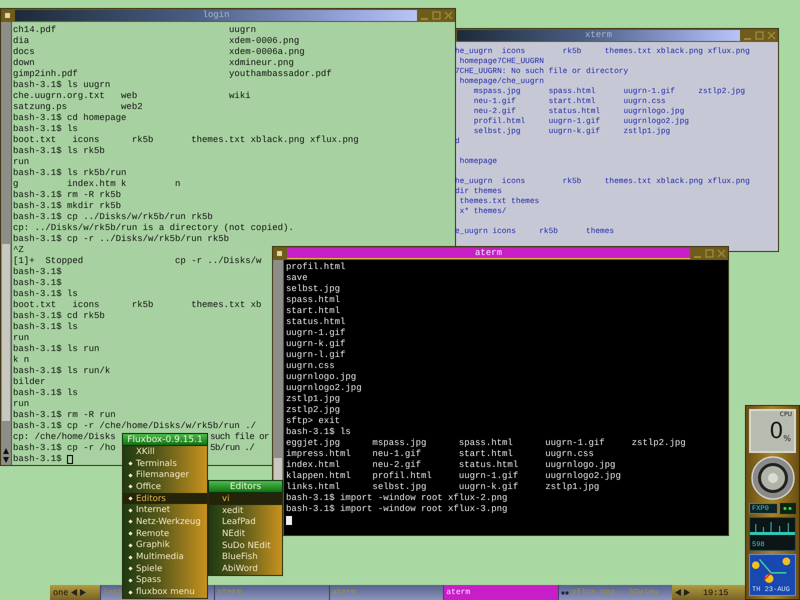 The width and height of the screenshot is (800, 600). I want to click on scrollbar-thumb, so click(6, 332).